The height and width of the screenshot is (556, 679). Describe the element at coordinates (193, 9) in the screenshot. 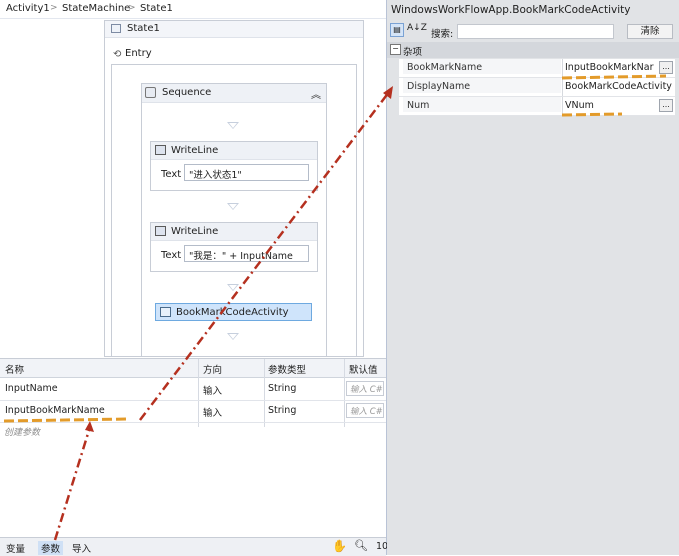

I see `breadcrumb: Activity1 > StateMachine > State1` at that location.